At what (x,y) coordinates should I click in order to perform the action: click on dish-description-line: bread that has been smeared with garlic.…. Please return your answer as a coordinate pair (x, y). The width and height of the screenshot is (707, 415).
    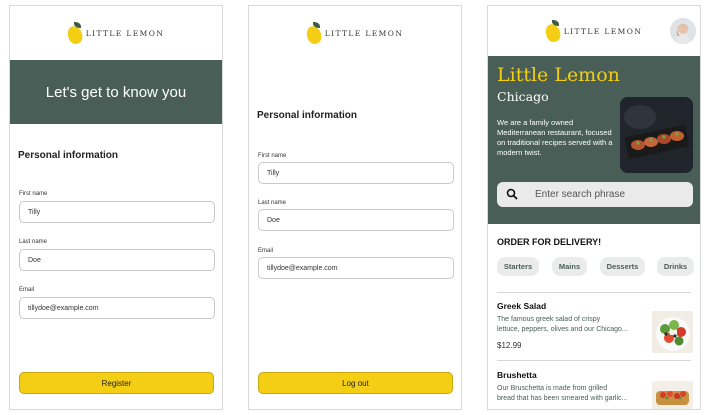
    Looking at the image, I should click on (562, 398).